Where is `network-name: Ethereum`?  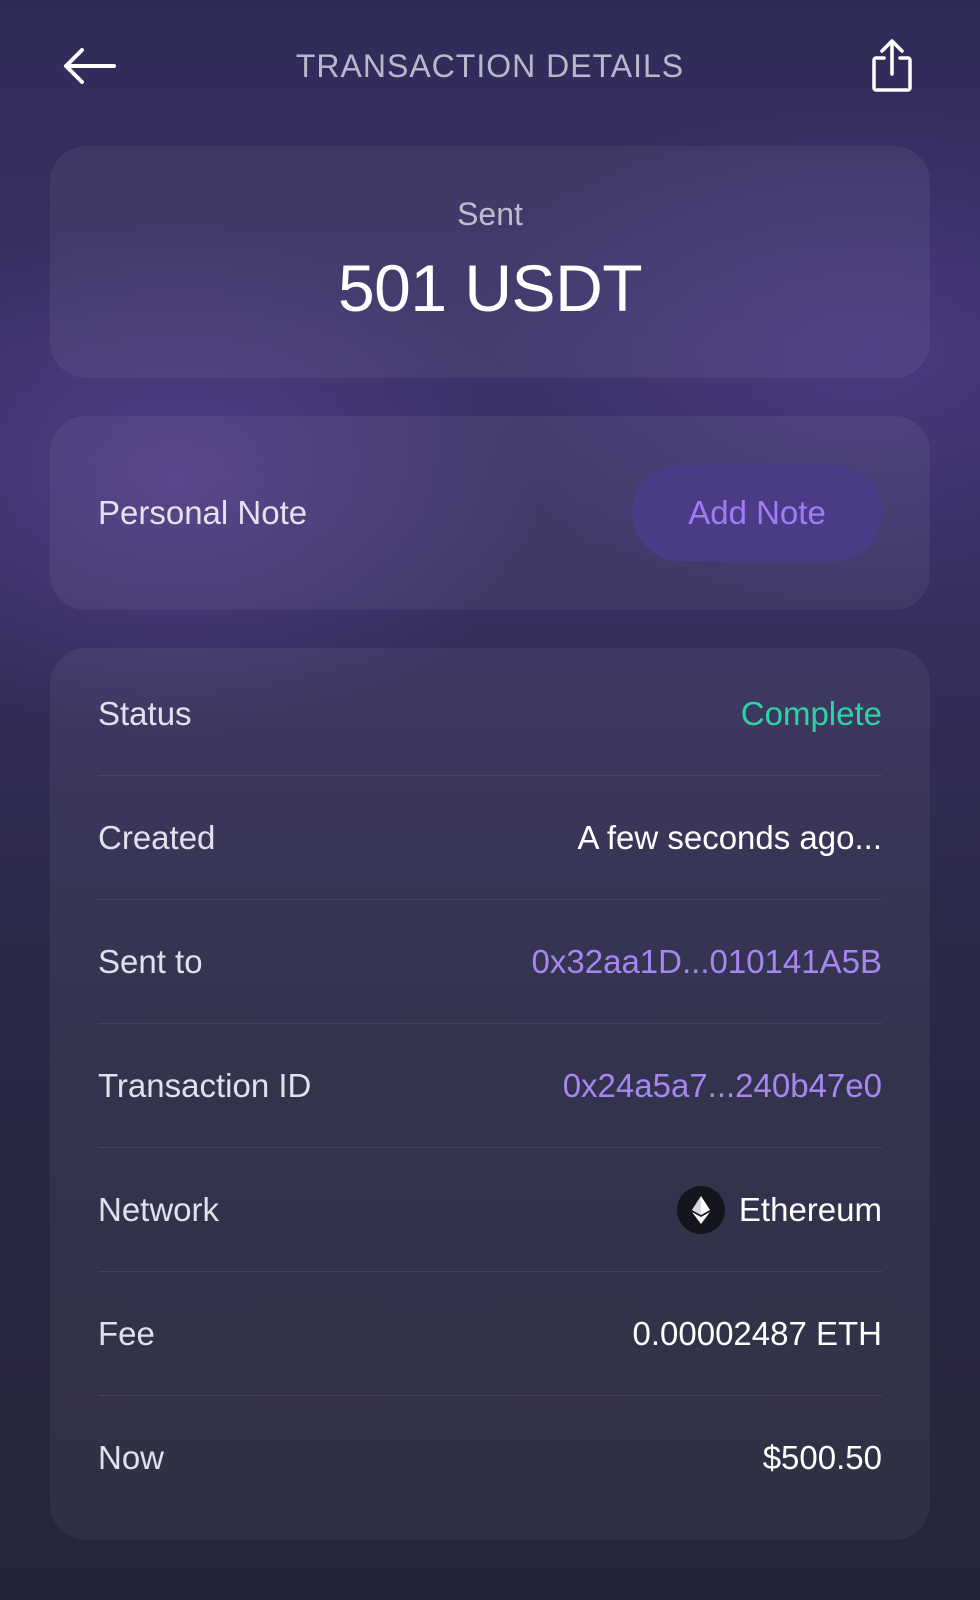 network-name: Ethereum is located at coordinates (810, 1209).